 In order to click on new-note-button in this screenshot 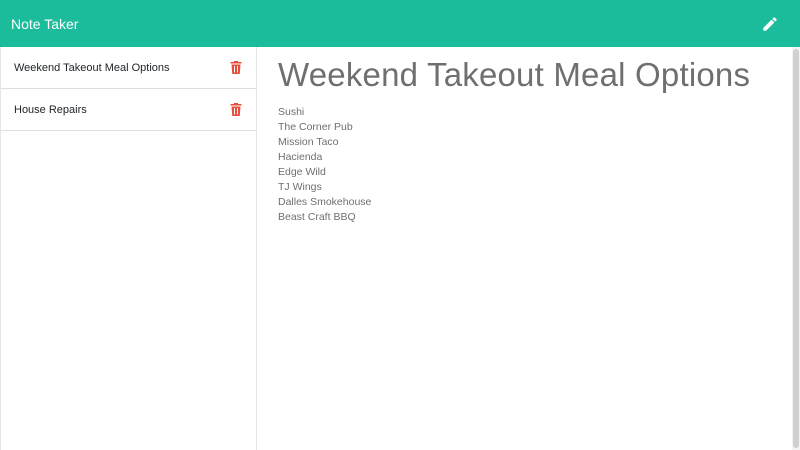, I will do `click(770, 24)`.